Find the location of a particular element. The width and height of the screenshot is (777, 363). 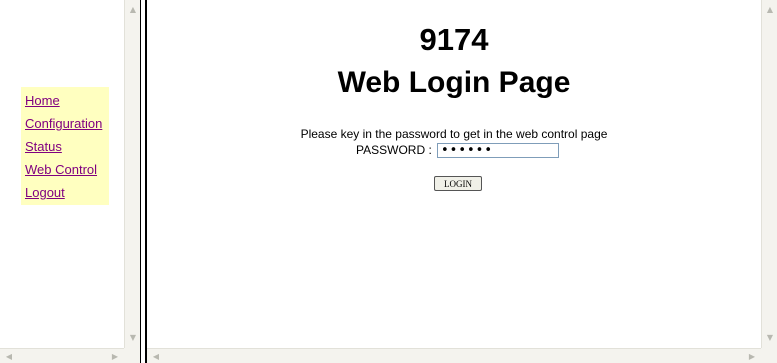

device-model-title: 9174 is located at coordinates (454, 39).